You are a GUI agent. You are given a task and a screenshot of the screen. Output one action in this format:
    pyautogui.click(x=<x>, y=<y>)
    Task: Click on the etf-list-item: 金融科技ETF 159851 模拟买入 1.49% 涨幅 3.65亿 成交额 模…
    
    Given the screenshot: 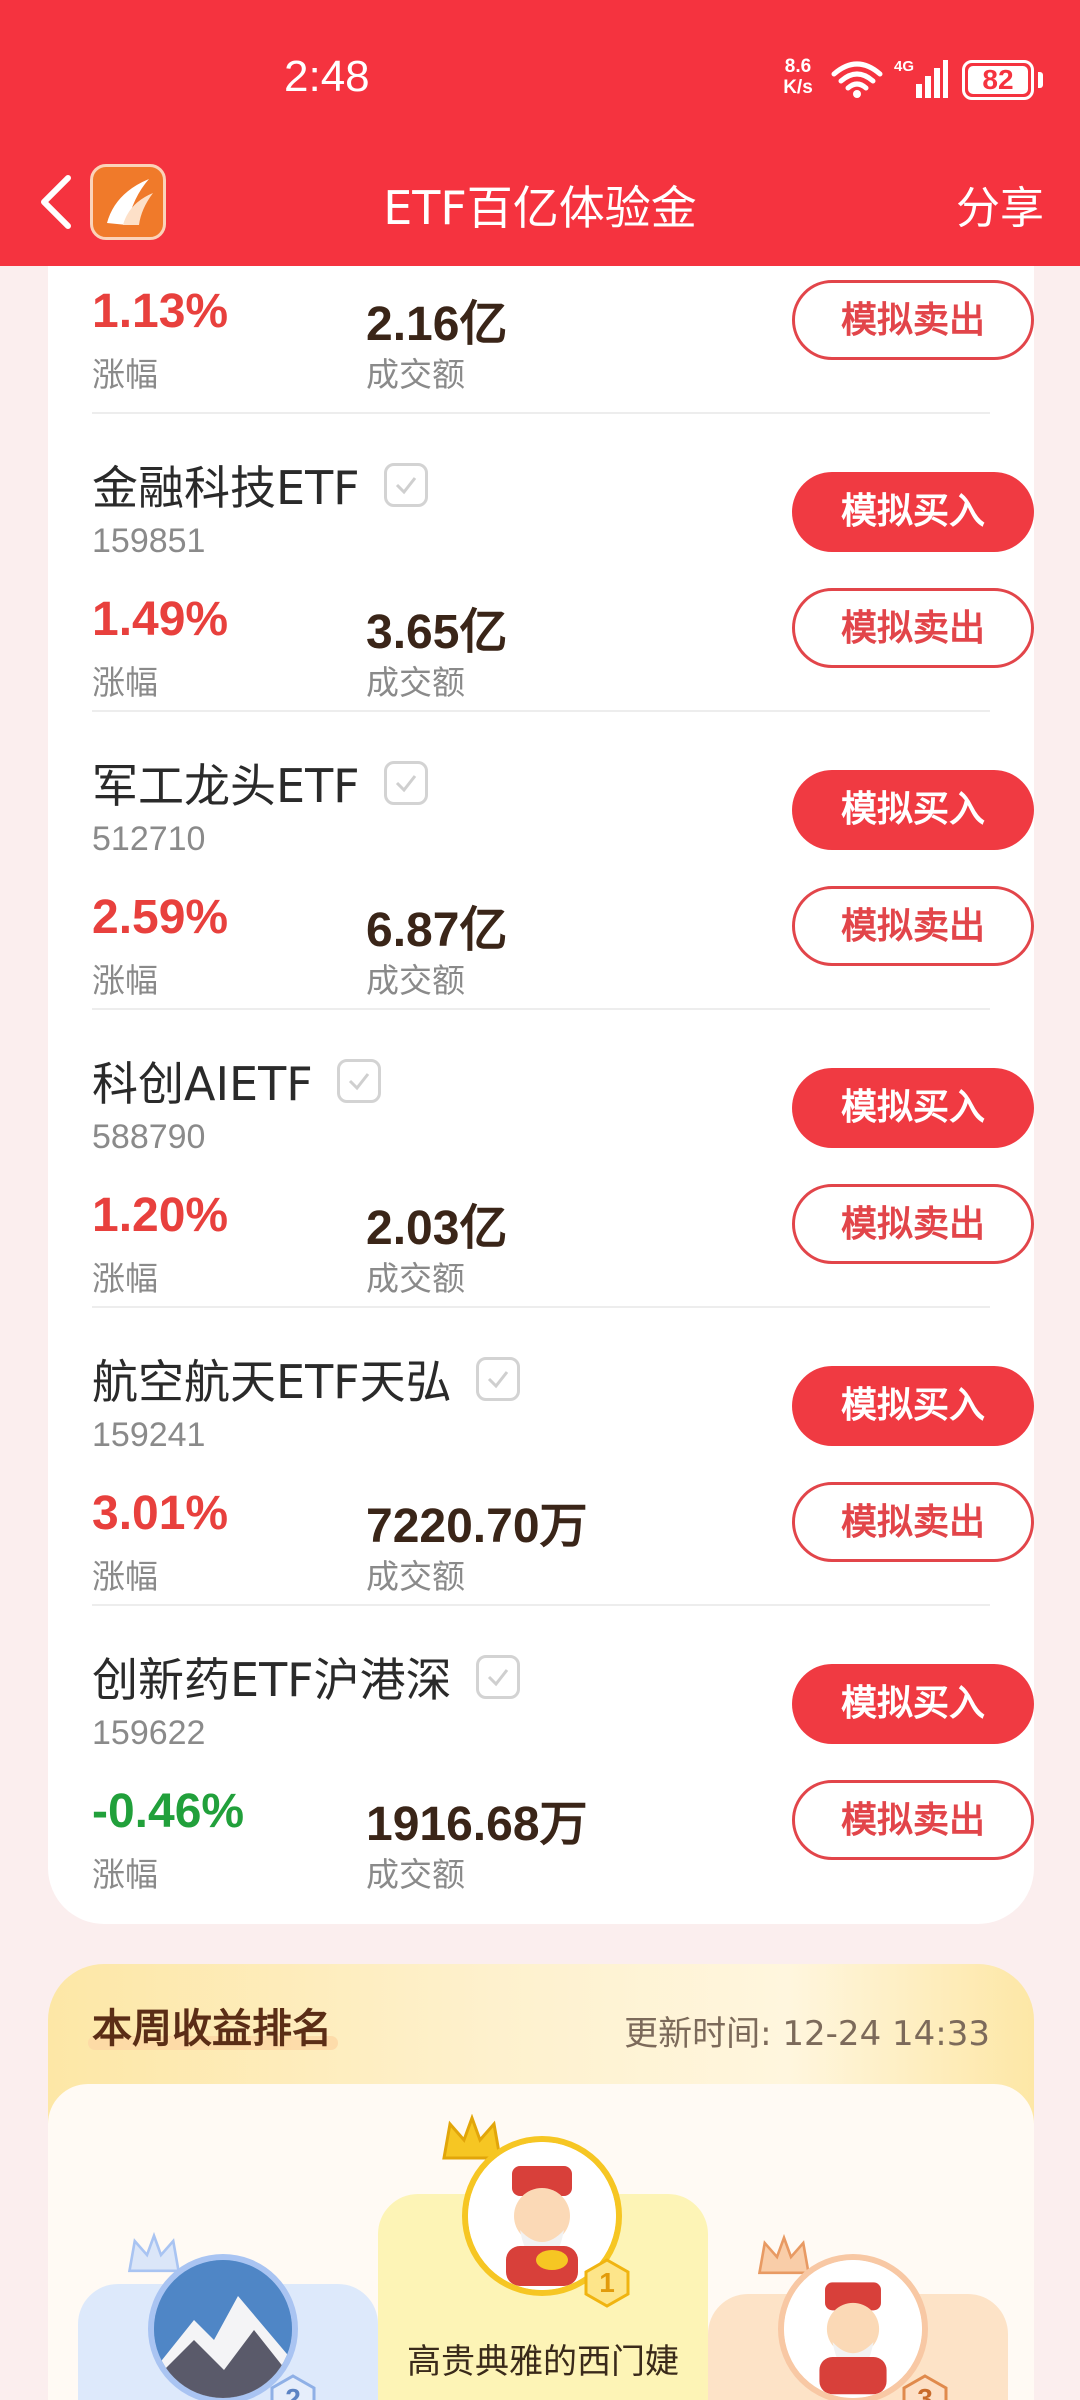 What is the action you would take?
    pyautogui.click(x=563, y=561)
    